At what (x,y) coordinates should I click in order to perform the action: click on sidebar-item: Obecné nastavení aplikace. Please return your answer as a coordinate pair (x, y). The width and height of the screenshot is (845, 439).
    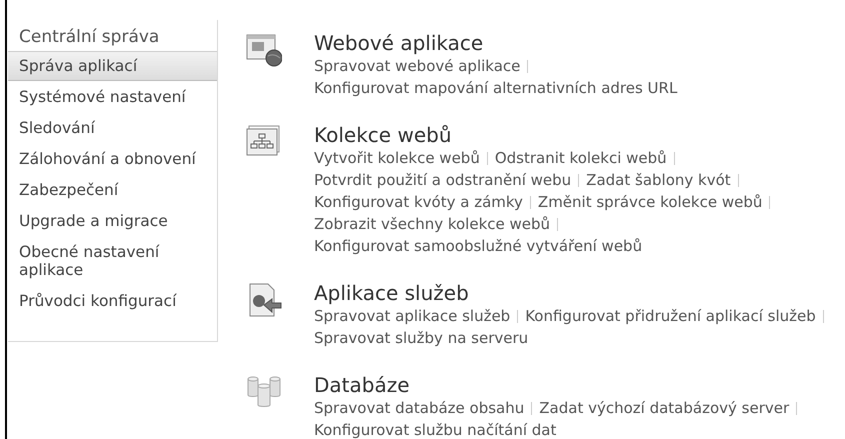
    Looking at the image, I should click on (112, 261).